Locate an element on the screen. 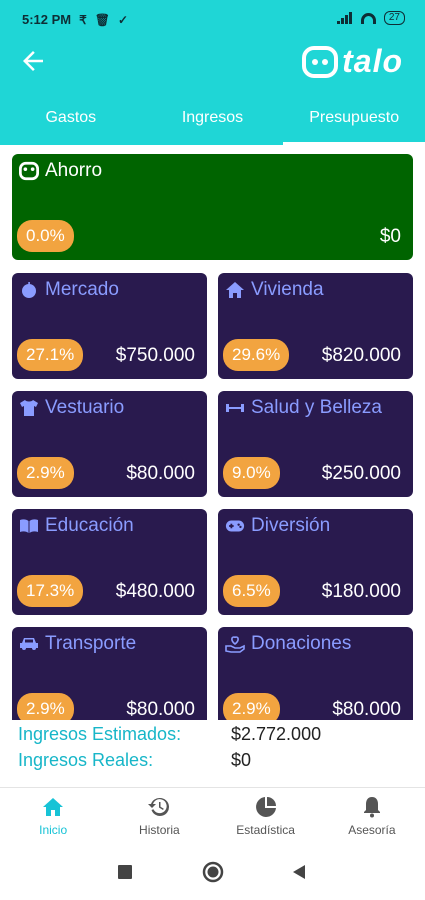 Image resolution: width=425 pixels, height=900 pixels. category-percent: 6.5% is located at coordinates (251, 591).